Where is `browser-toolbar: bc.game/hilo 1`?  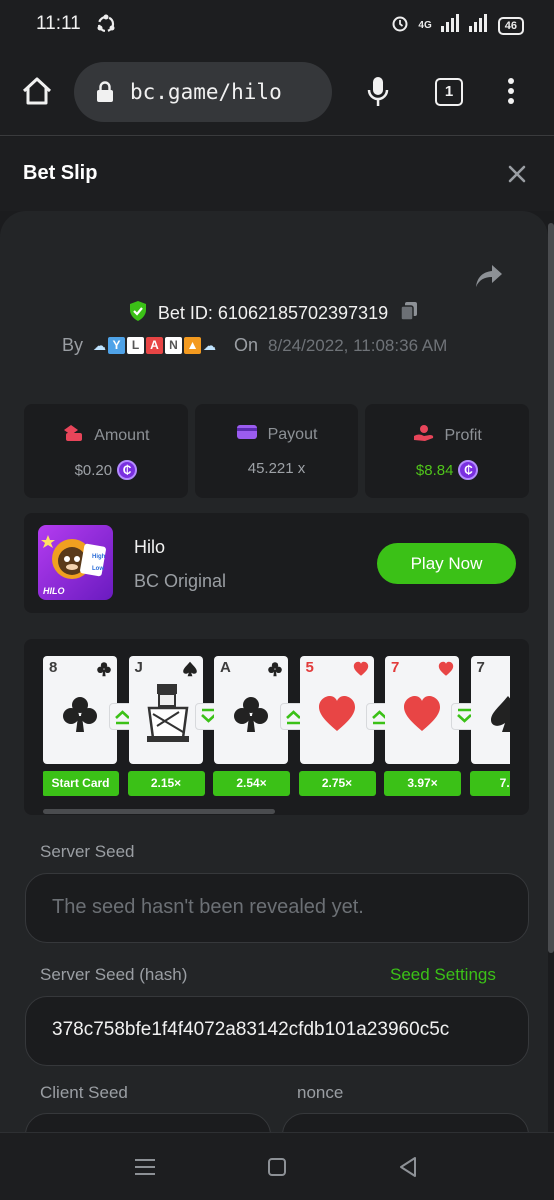
browser-toolbar: bc.game/hilo 1 is located at coordinates (277, 93).